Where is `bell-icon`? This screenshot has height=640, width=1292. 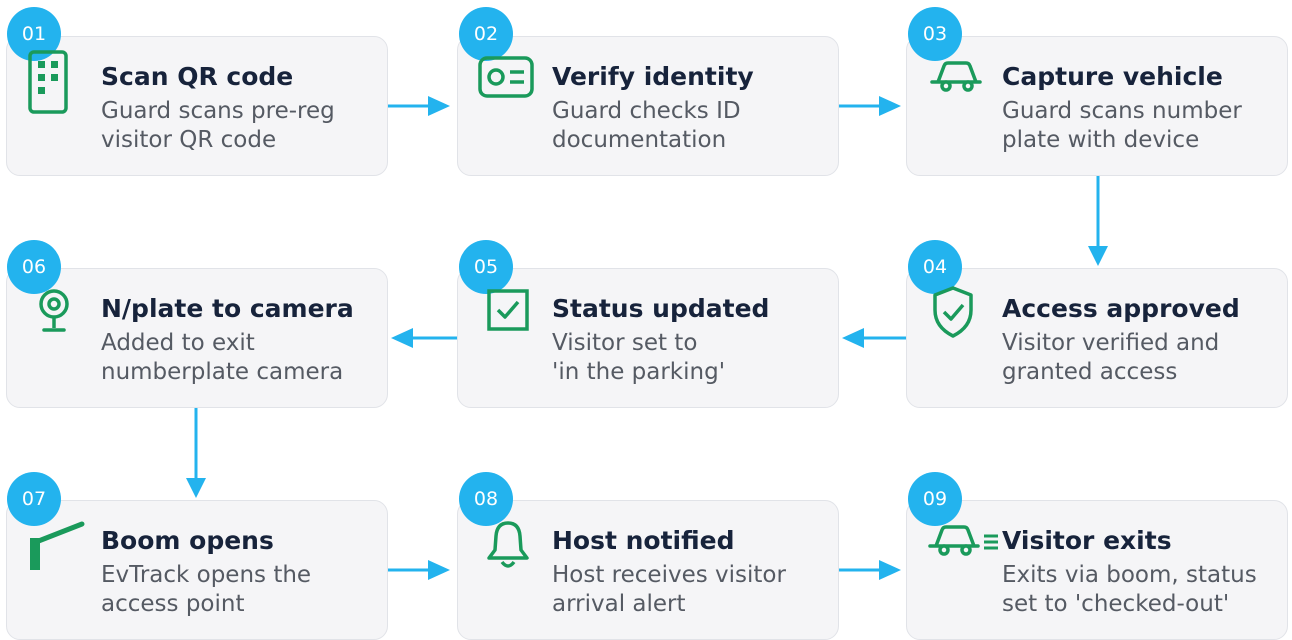
bell-icon is located at coordinates (508, 544).